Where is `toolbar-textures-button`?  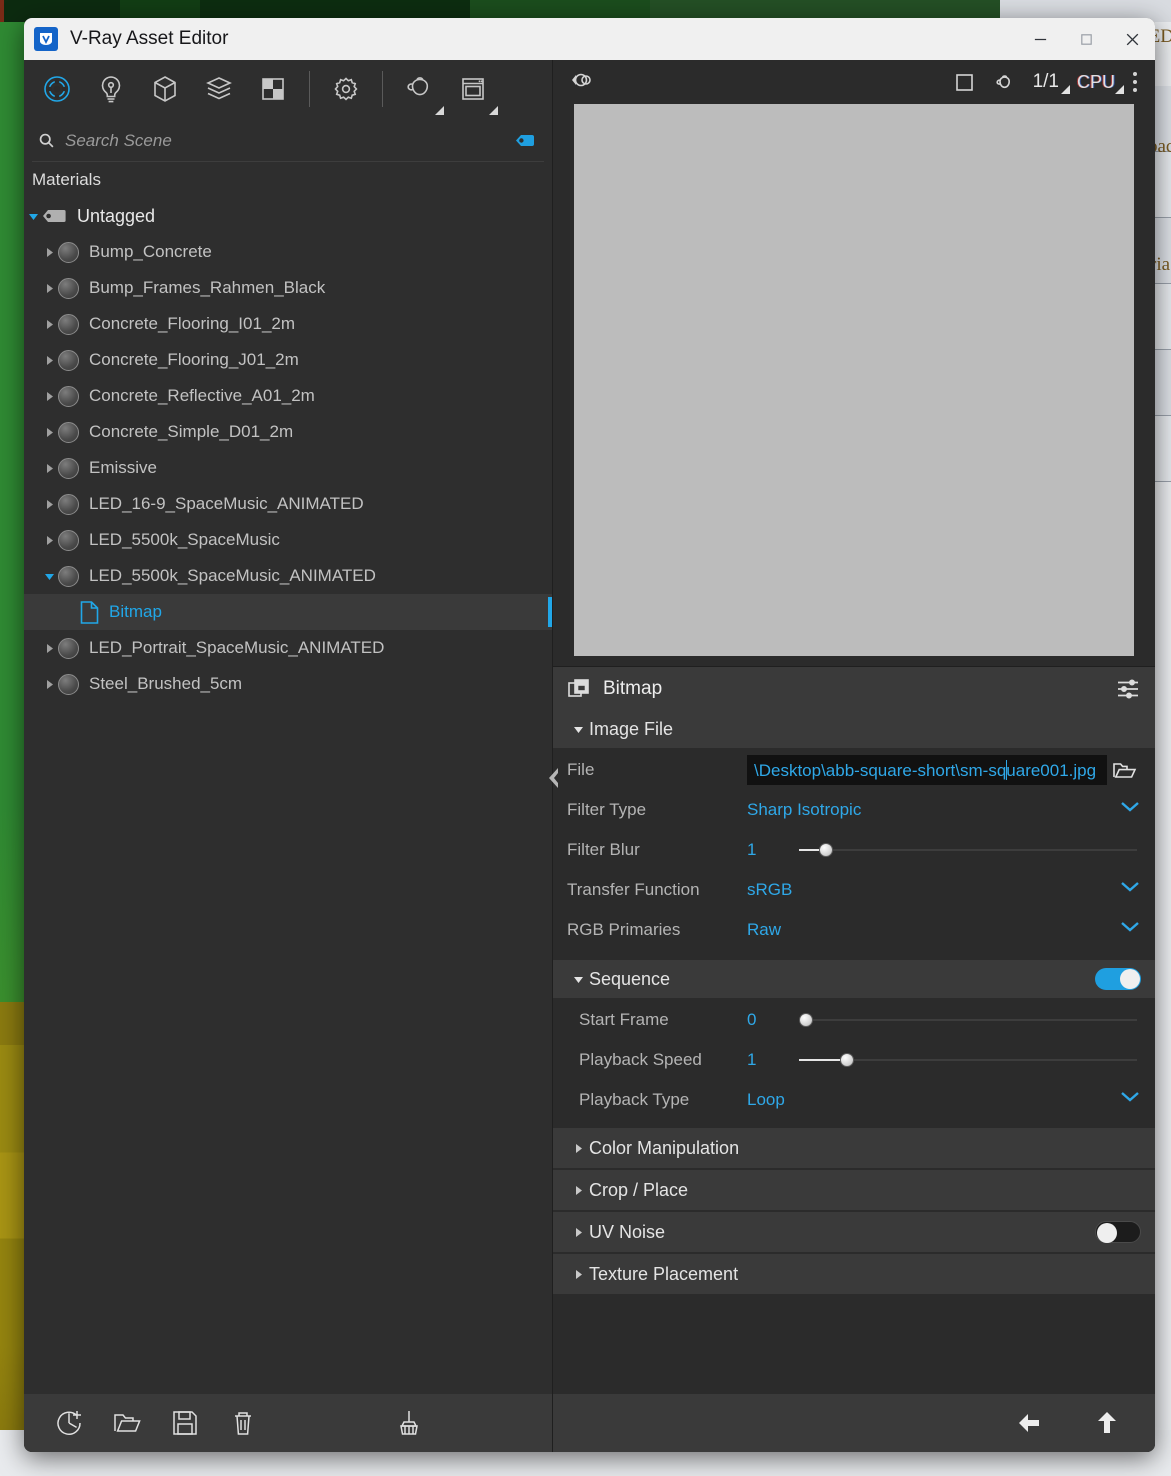
toolbar-textures-button is located at coordinates (273, 89).